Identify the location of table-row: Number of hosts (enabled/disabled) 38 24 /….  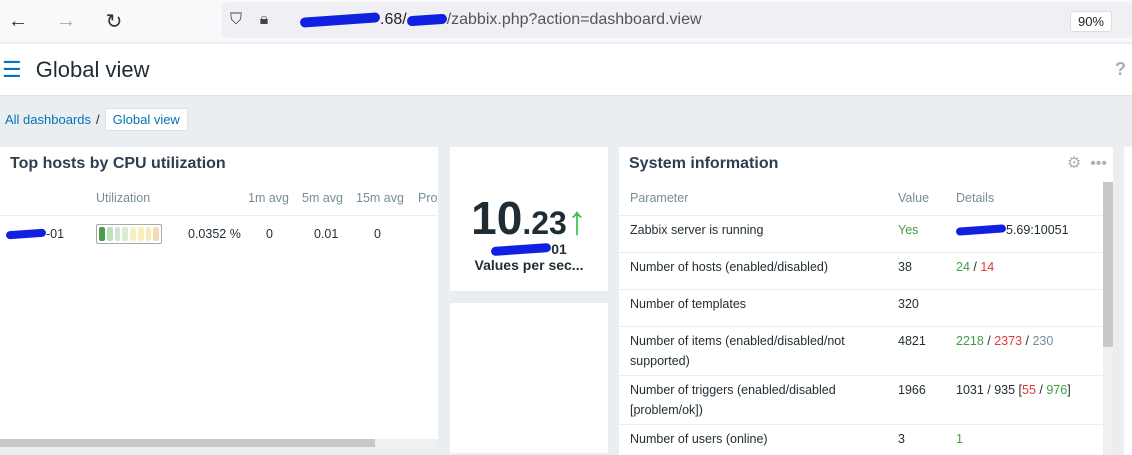
(861, 270).